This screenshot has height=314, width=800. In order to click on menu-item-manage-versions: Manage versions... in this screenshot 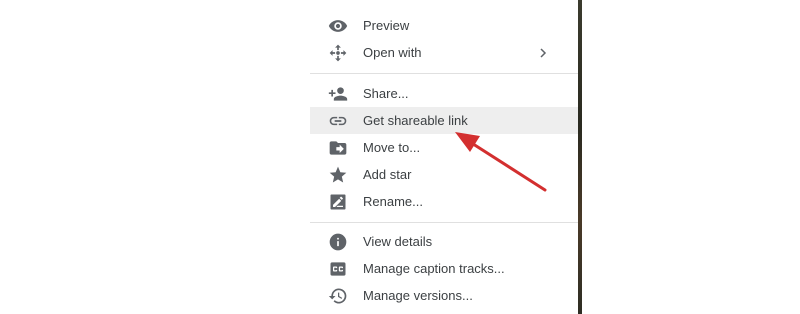, I will do `click(444, 295)`.